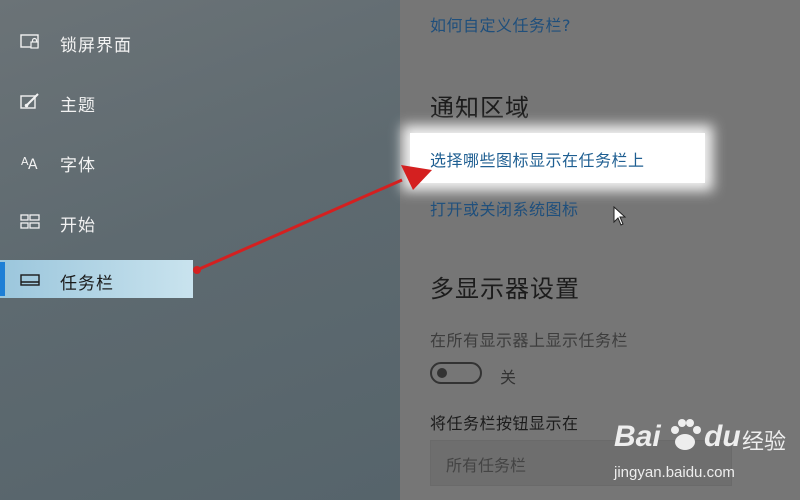 This screenshot has width=800, height=500. Describe the element at coordinates (686, 434) in the screenshot. I see `baidu-paw-icon` at that location.